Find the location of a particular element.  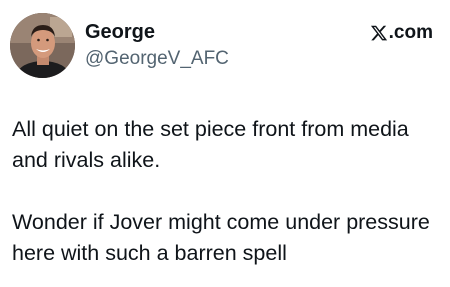

avatar-image is located at coordinates (42, 45).